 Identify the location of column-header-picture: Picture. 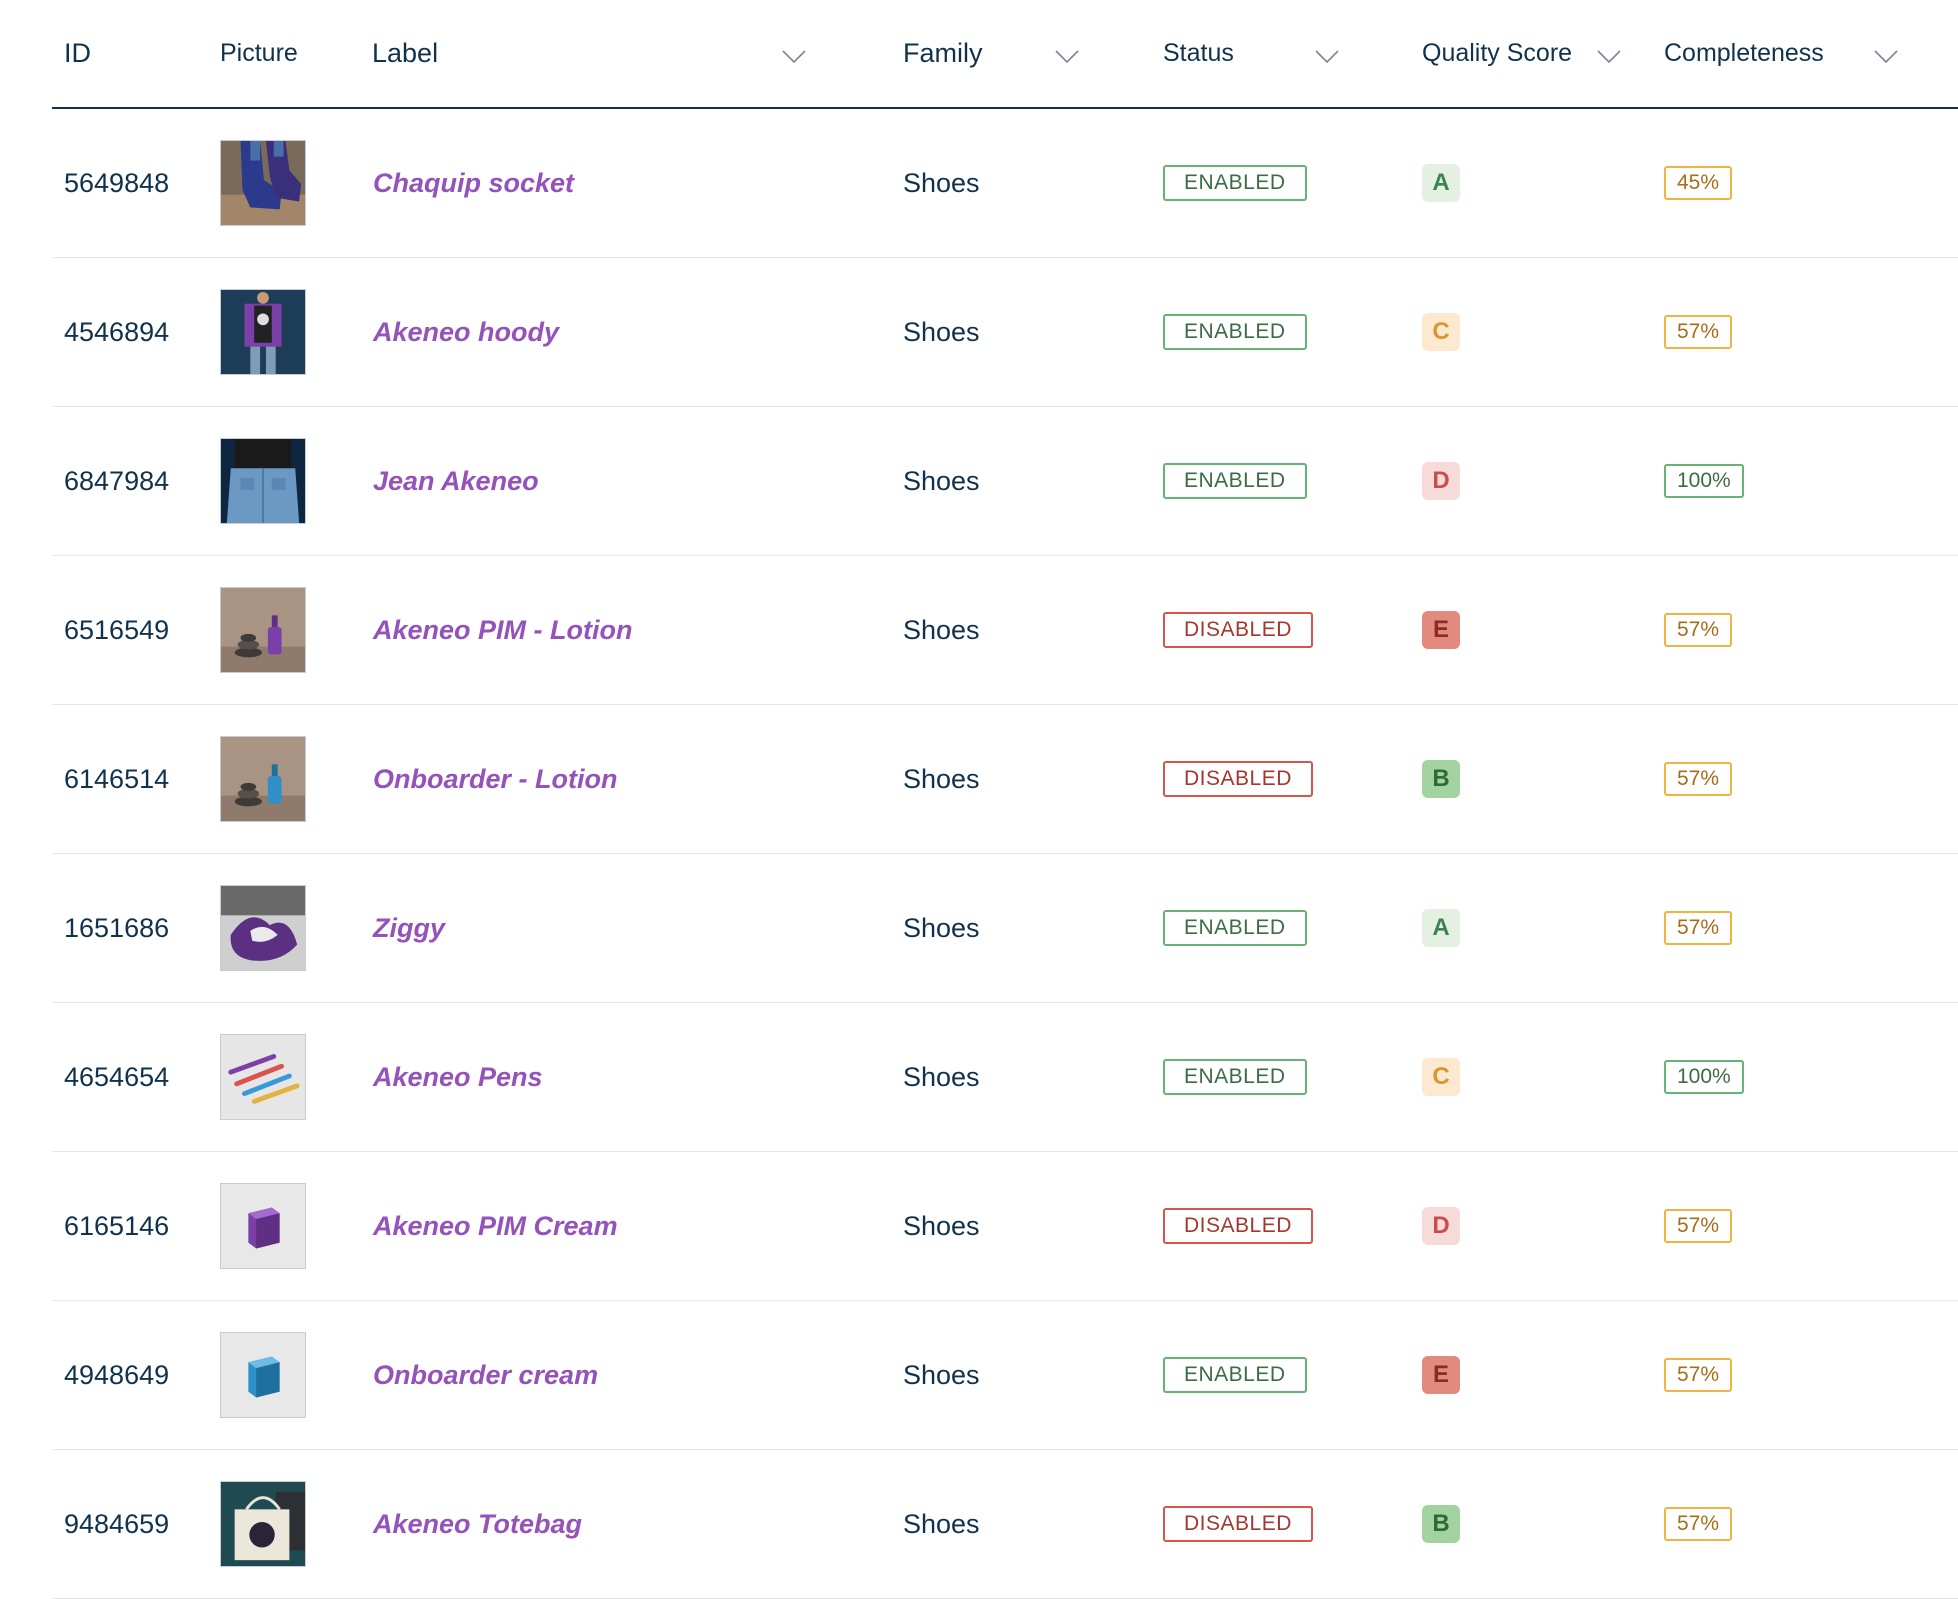
(259, 53).